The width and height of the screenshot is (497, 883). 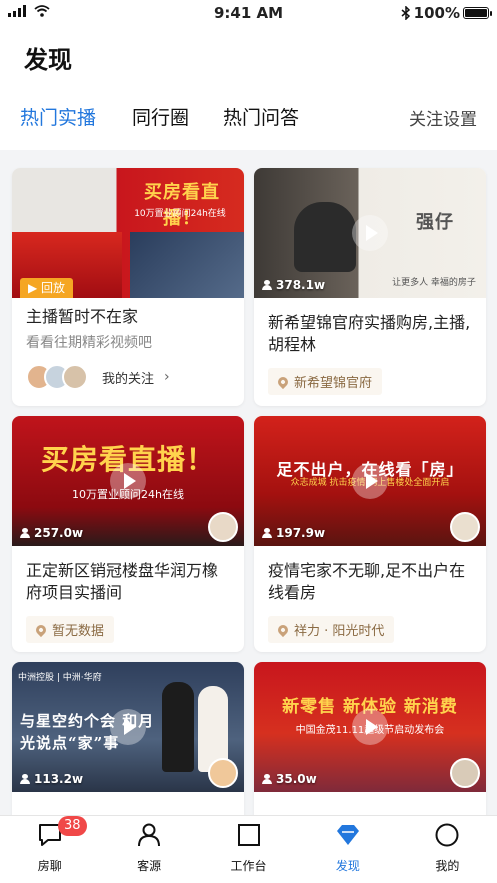 I want to click on view-count: 113.2w, so click(x=51, y=779).